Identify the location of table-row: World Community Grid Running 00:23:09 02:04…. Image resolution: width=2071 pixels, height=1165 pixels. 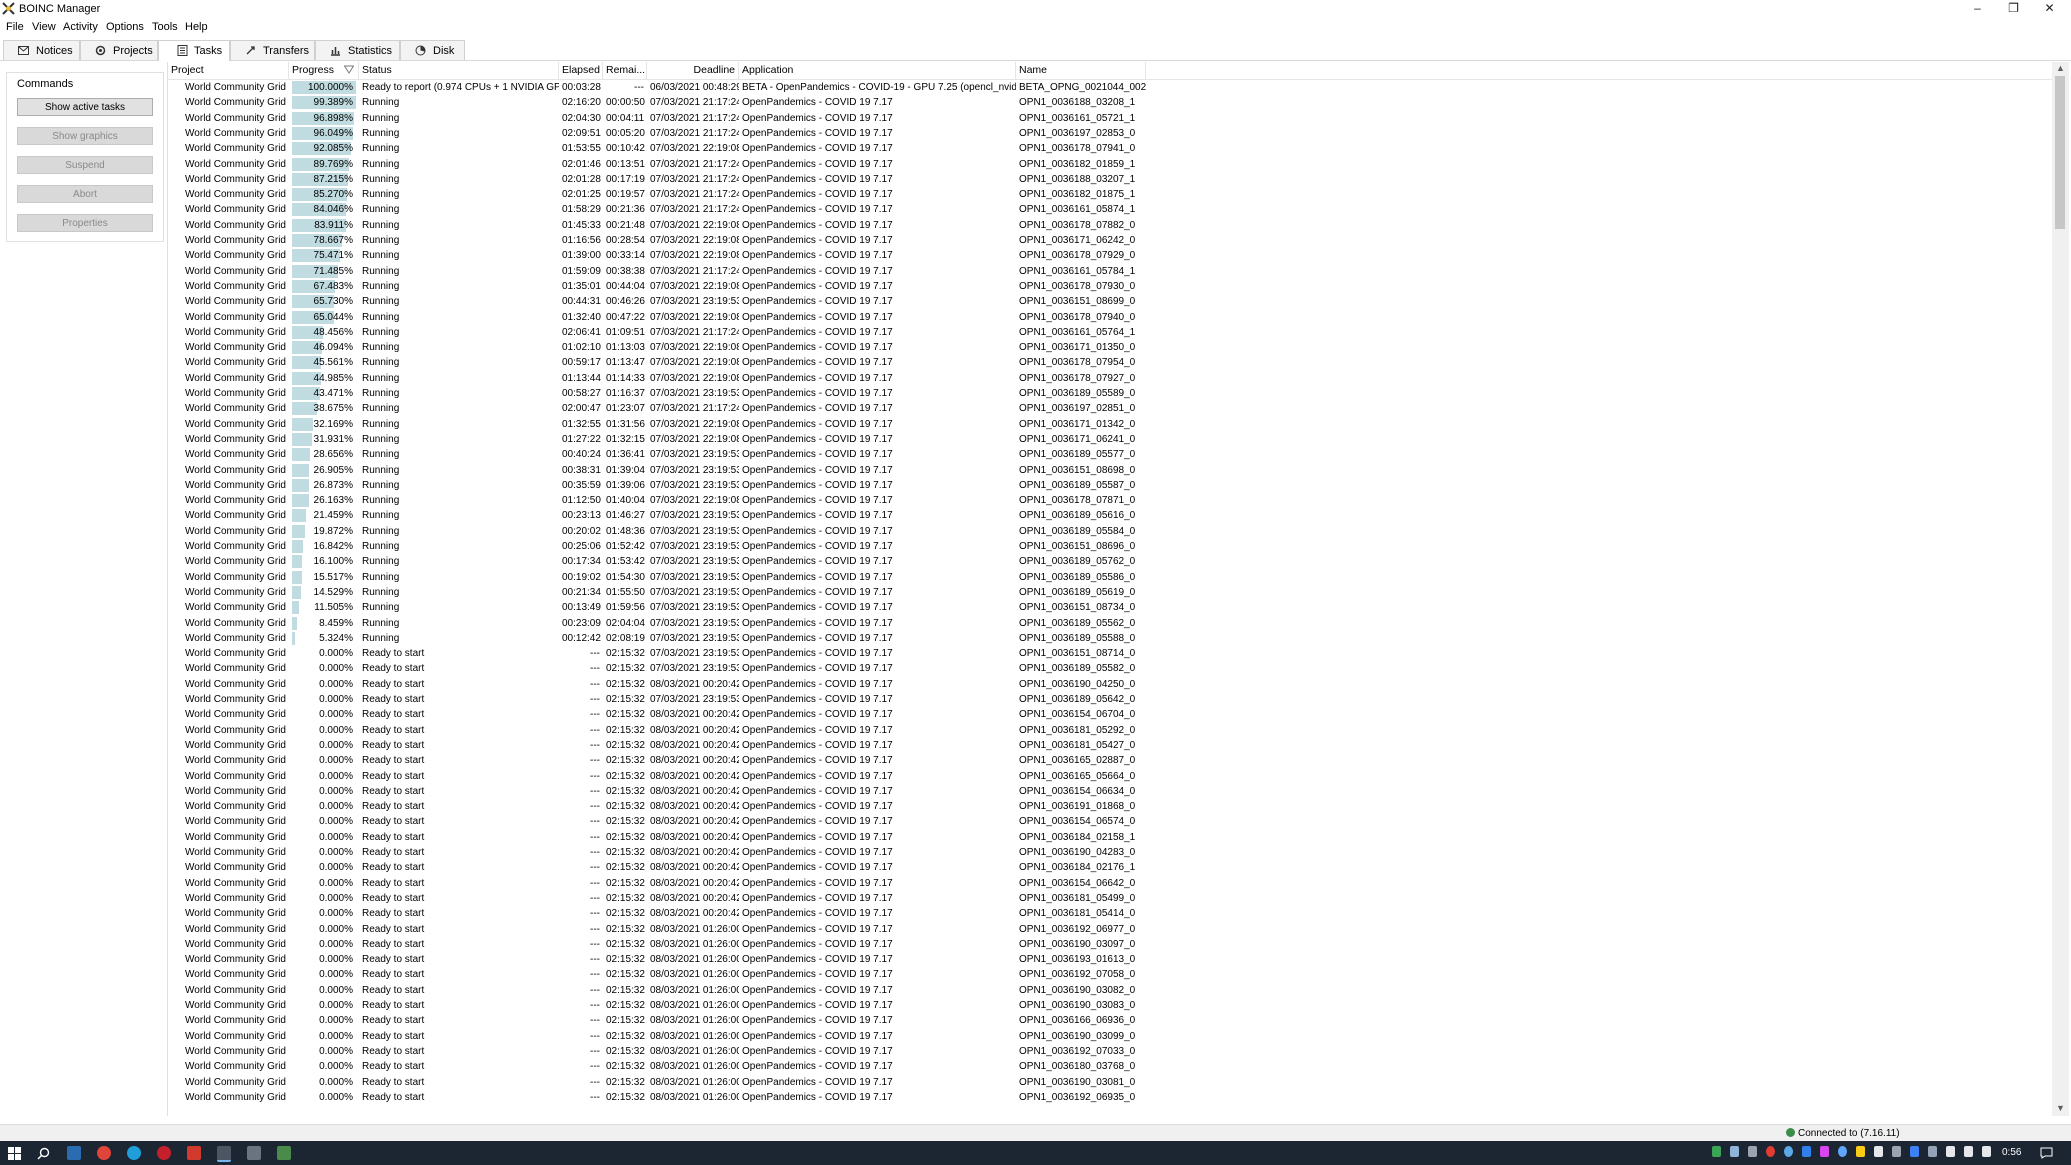
(1110, 623).